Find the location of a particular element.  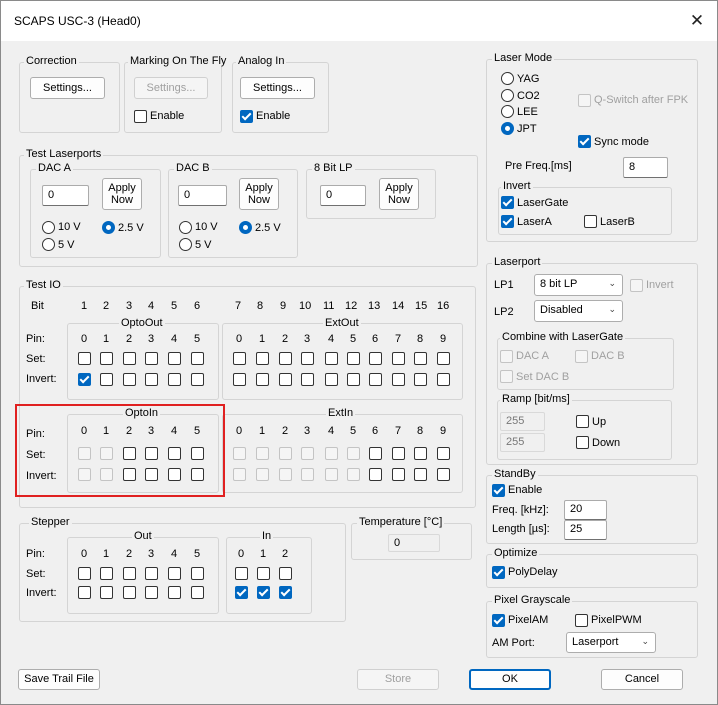

window-title: SCAPS USC-3 (Head0) is located at coordinates (77, 21).